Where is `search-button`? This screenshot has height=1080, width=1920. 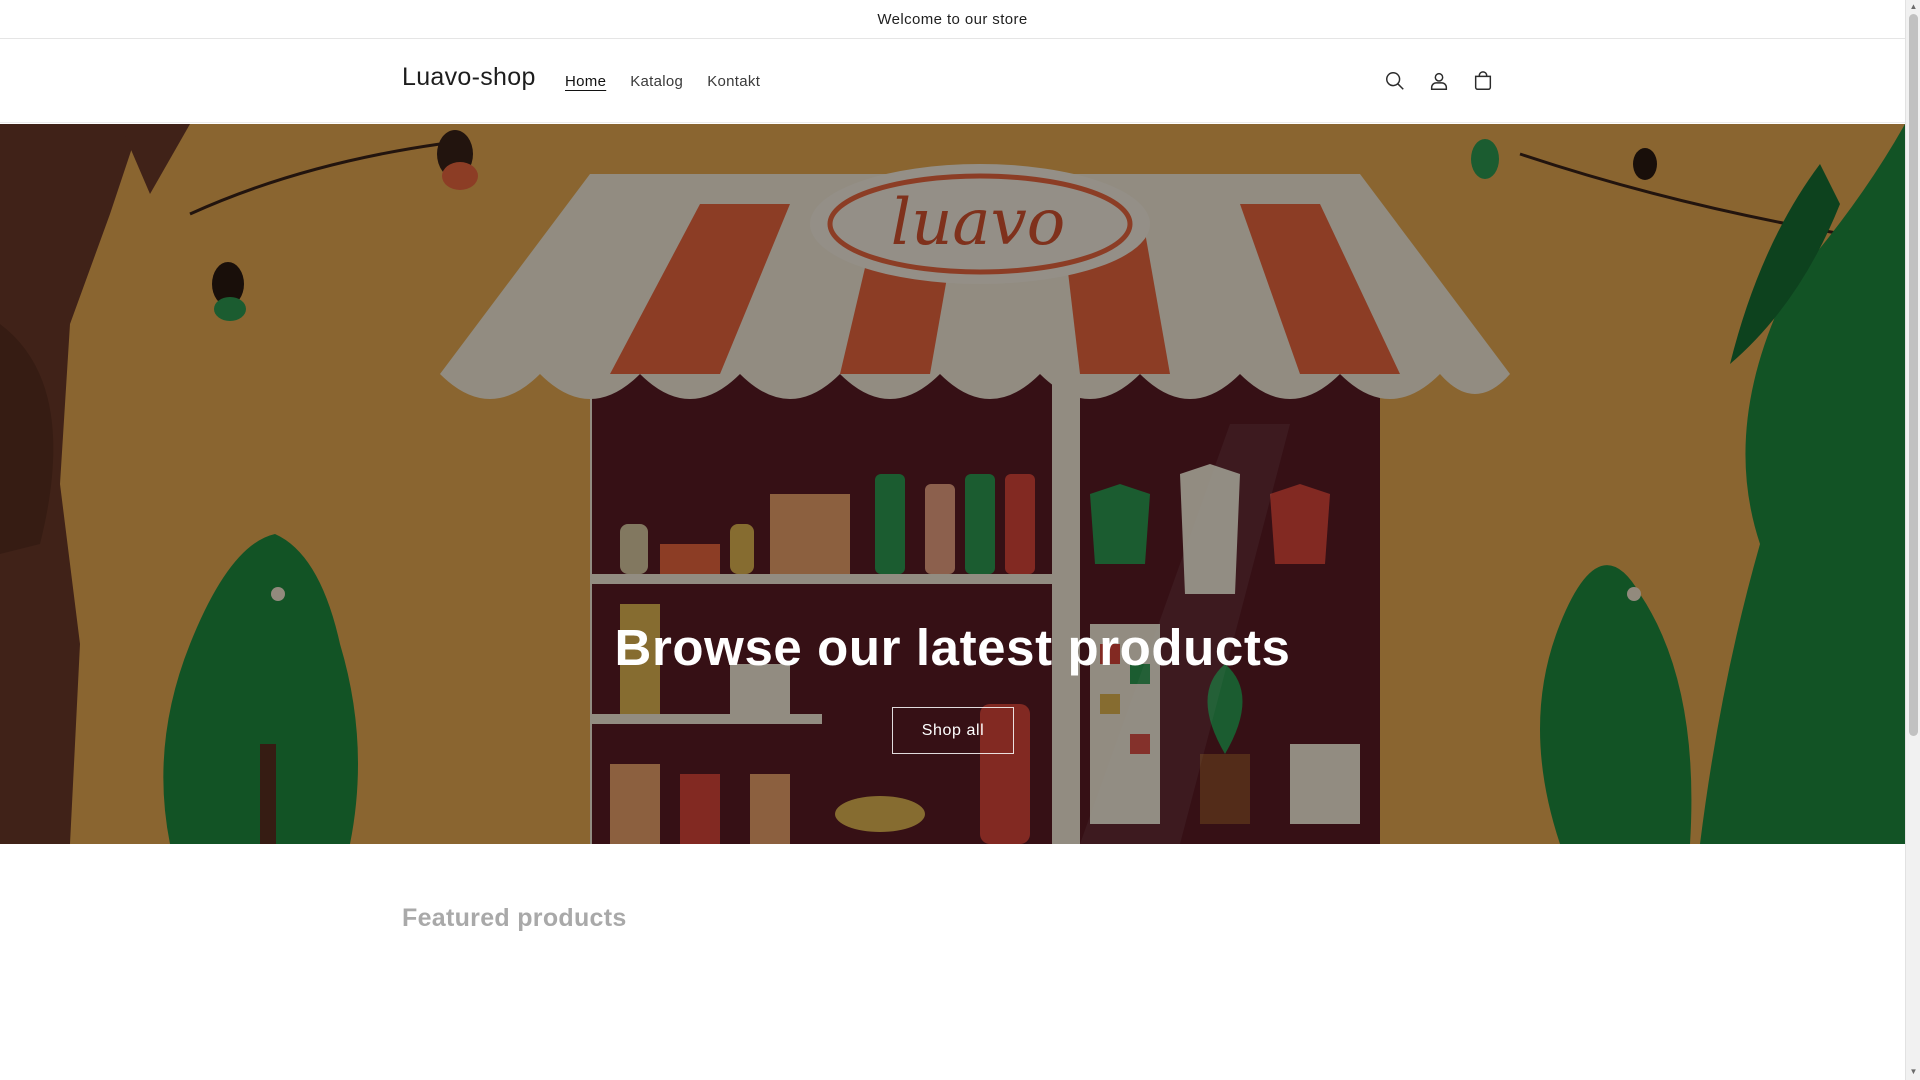
search-button is located at coordinates (1395, 81).